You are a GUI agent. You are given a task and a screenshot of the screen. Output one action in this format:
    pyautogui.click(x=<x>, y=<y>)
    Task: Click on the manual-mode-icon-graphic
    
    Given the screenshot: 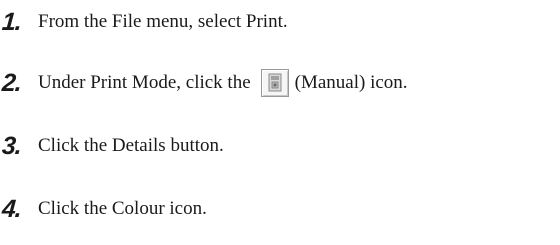 What is the action you would take?
    pyautogui.click(x=275, y=82)
    